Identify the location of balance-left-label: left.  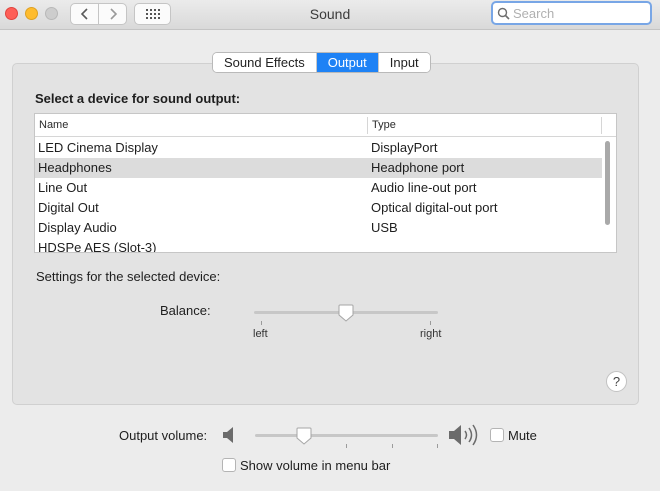
(260, 334).